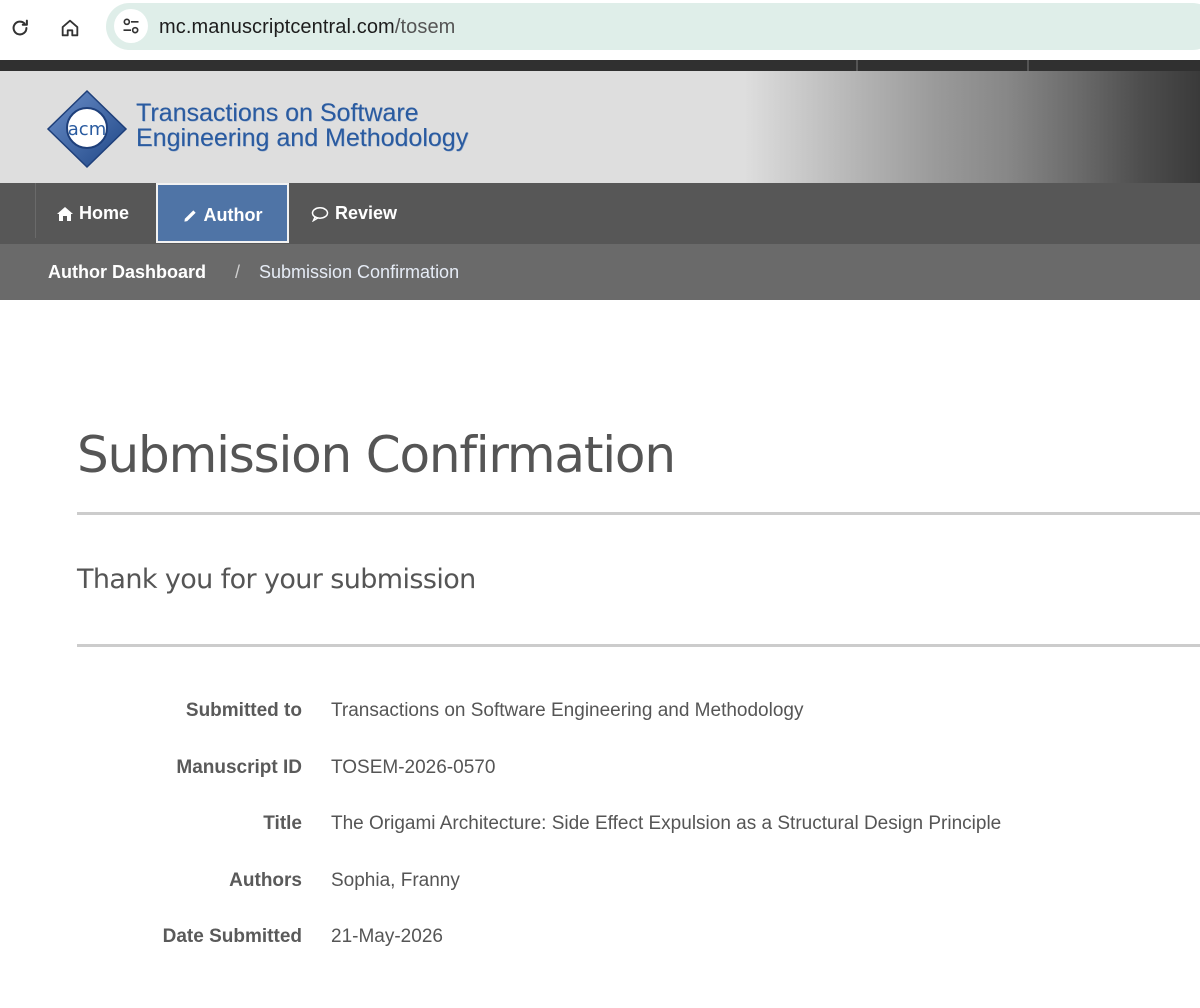 The height and width of the screenshot is (1008, 1200). I want to click on reload-icon, so click(20, 28).